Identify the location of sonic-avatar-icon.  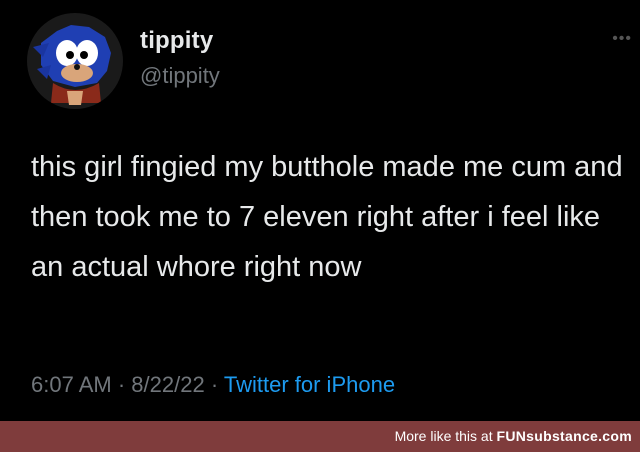
(72, 65).